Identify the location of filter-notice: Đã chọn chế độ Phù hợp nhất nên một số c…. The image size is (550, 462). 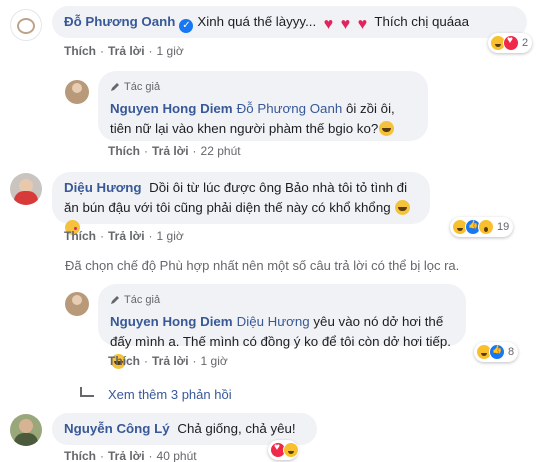
(262, 265).